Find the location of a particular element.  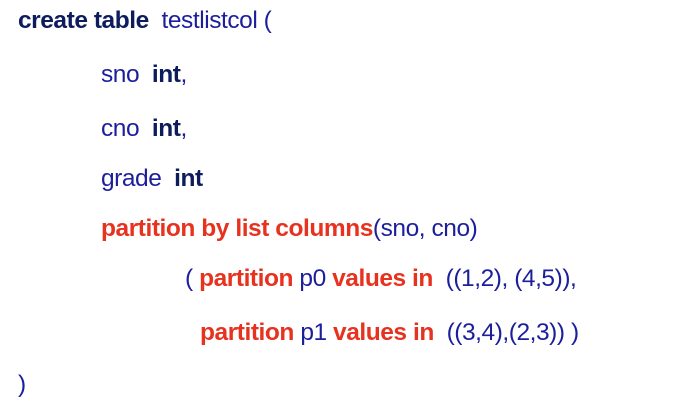

partition-values: ((1,2), (4,5)), is located at coordinates (511, 278).